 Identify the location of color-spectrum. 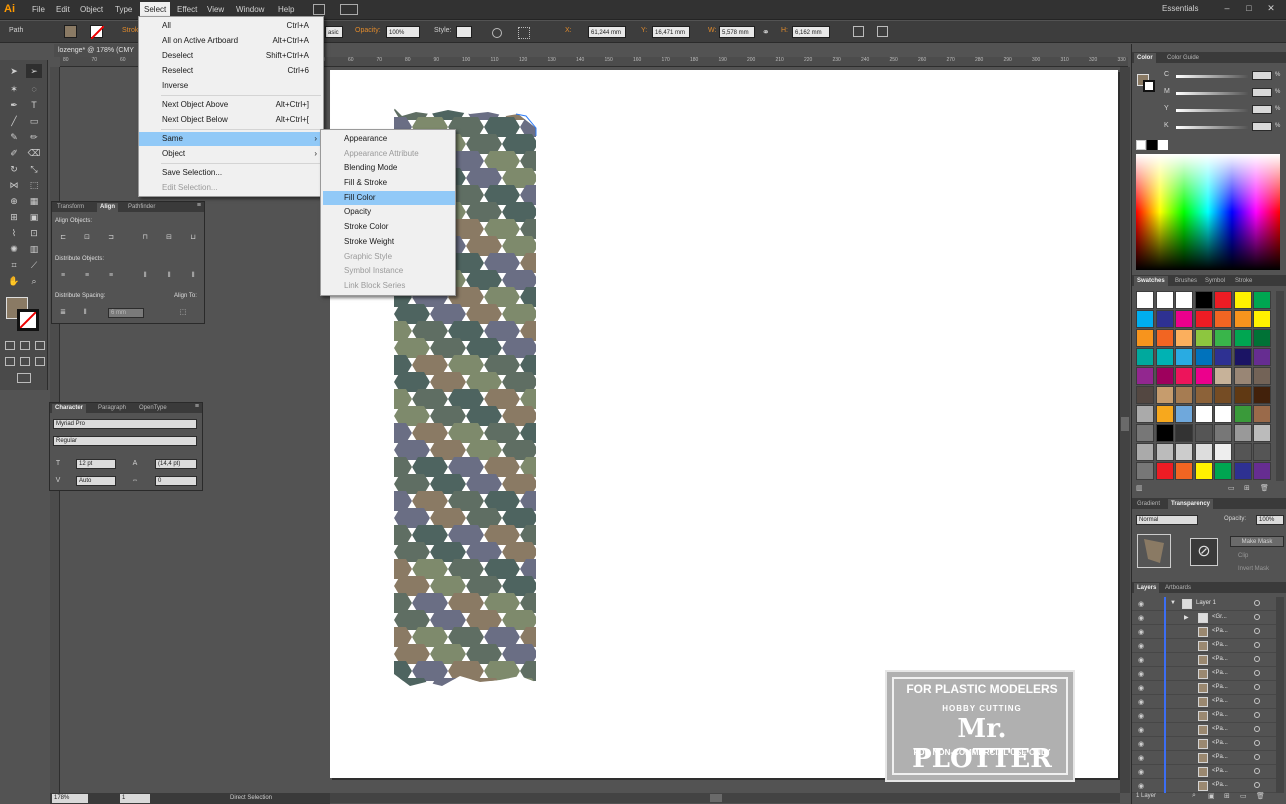
(1208, 212).